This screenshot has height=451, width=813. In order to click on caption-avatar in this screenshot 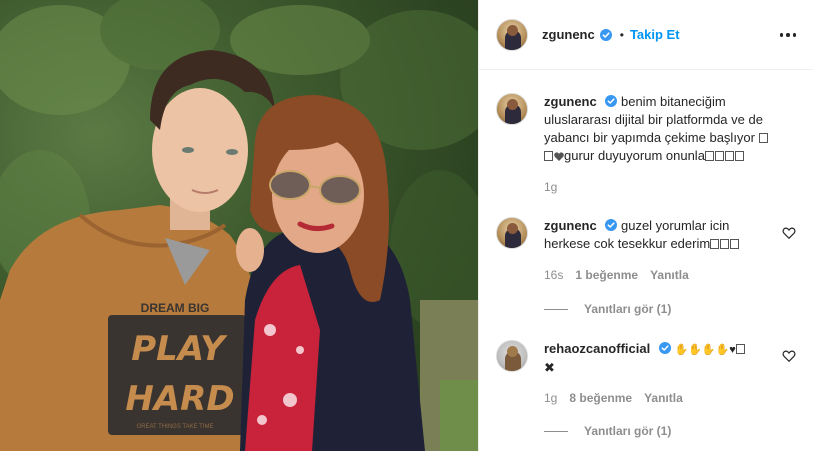, I will do `click(512, 109)`.